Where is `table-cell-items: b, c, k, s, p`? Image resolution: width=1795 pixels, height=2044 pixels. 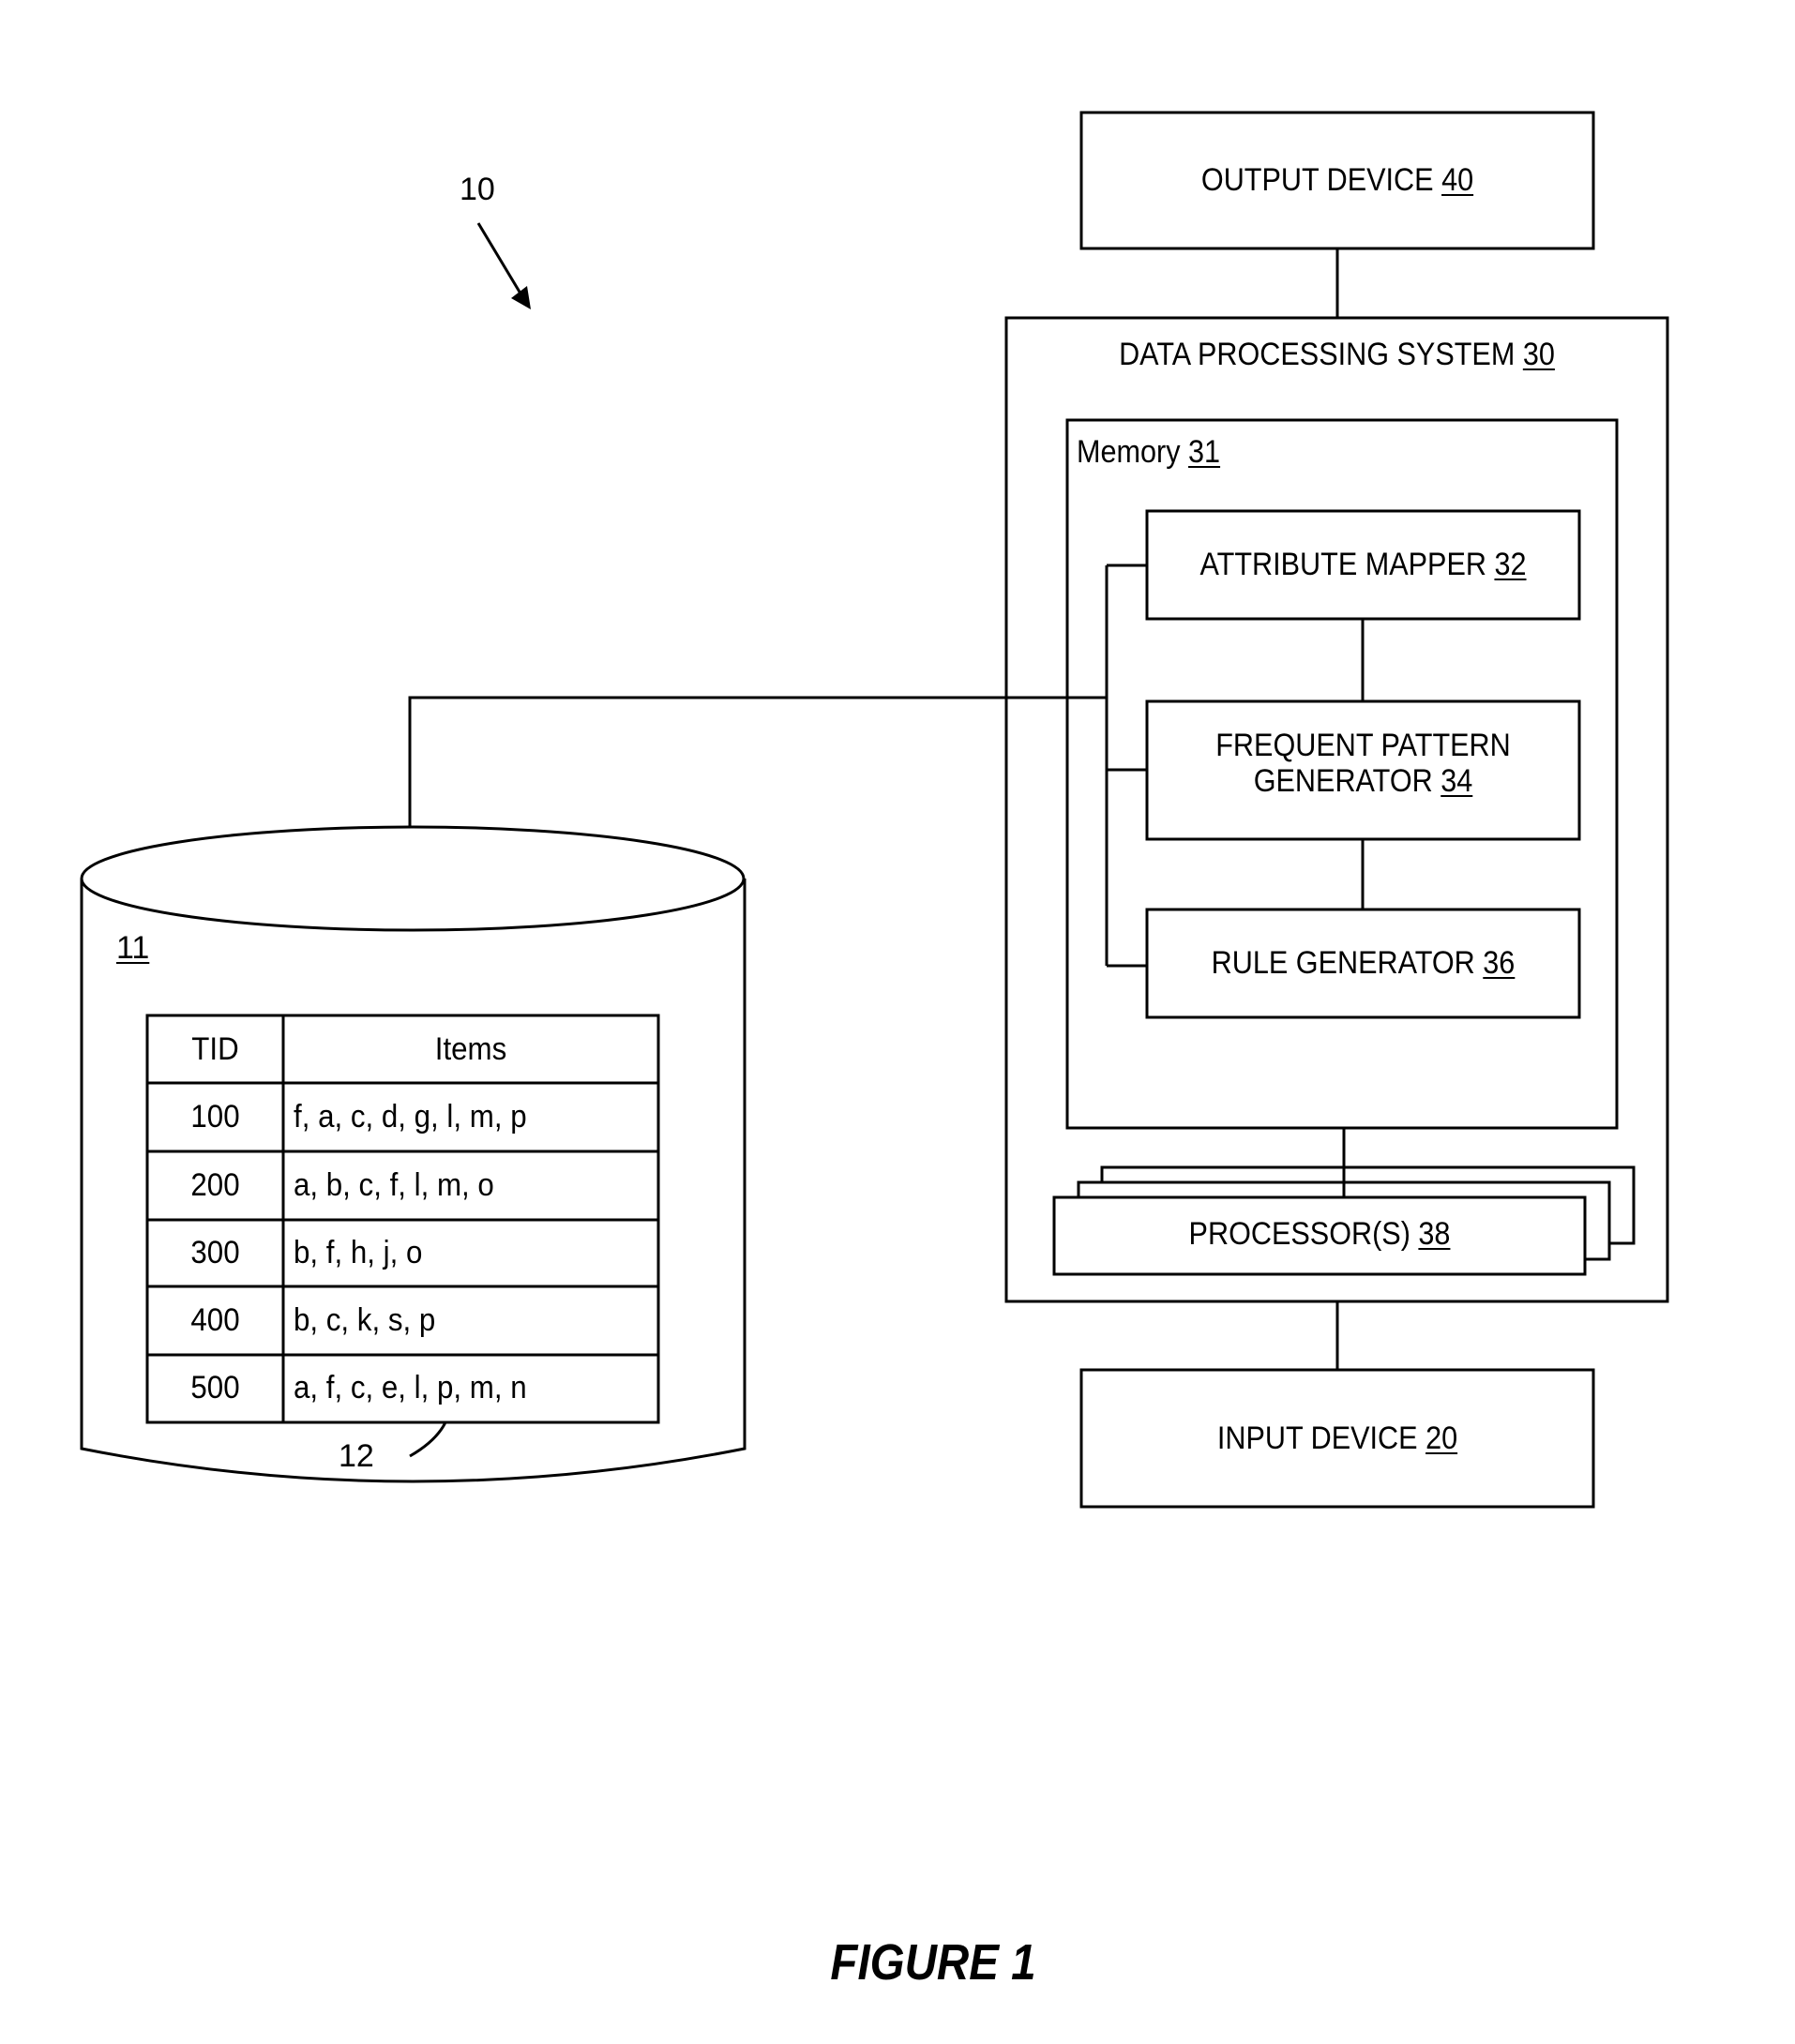
table-cell-items: b, c, k, s, p is located at coordinates (365, 1320).